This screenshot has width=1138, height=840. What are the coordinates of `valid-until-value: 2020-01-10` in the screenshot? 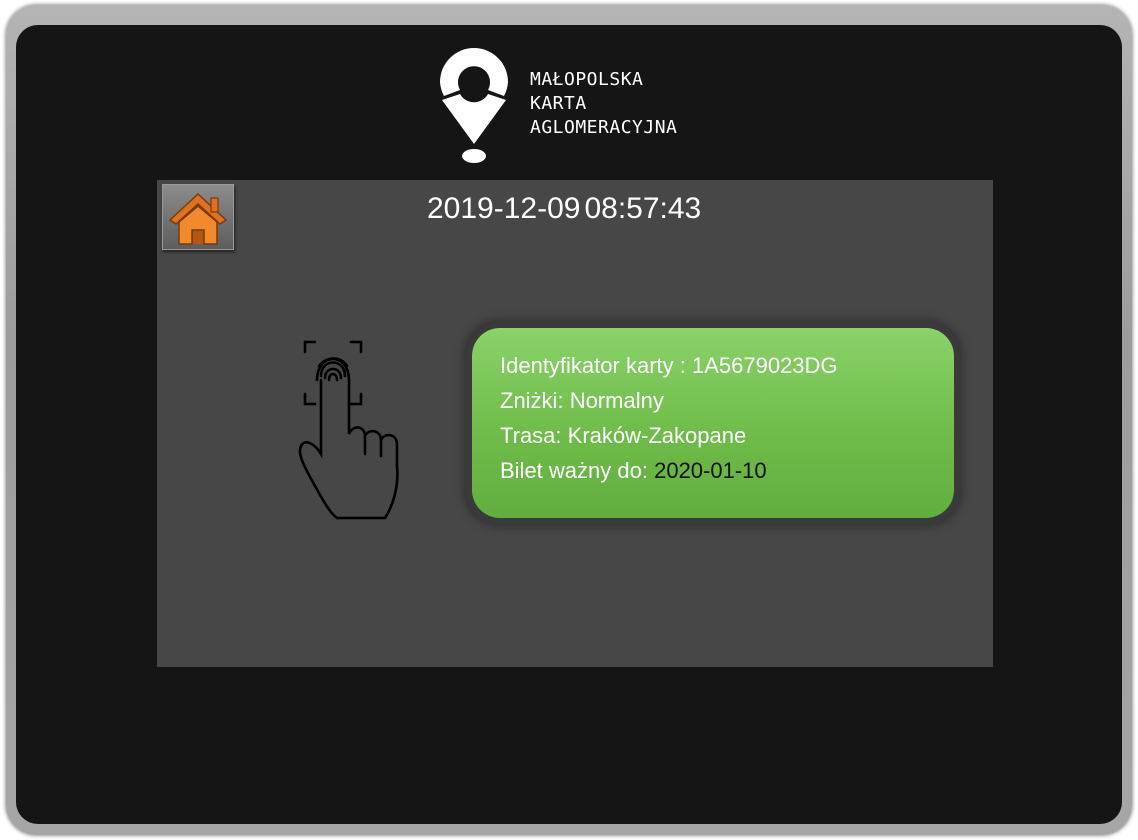 It's located at (710, 470).